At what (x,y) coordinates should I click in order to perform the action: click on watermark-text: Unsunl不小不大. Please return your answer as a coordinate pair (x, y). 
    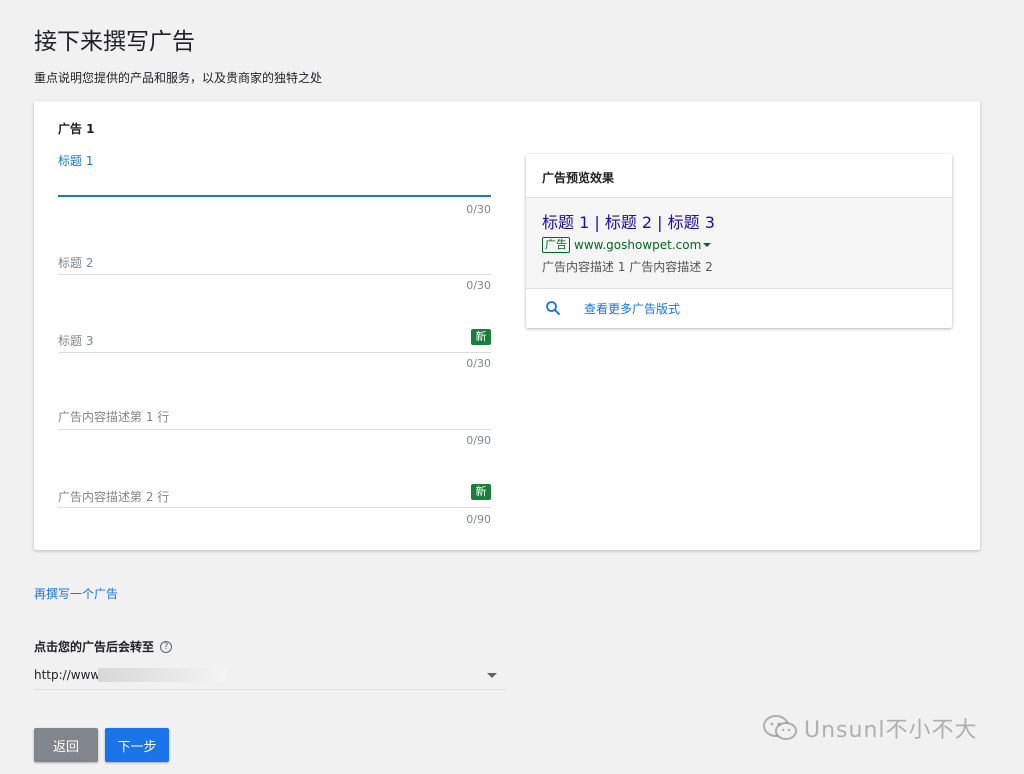
    Looking at the image, I should click on (891, 730).